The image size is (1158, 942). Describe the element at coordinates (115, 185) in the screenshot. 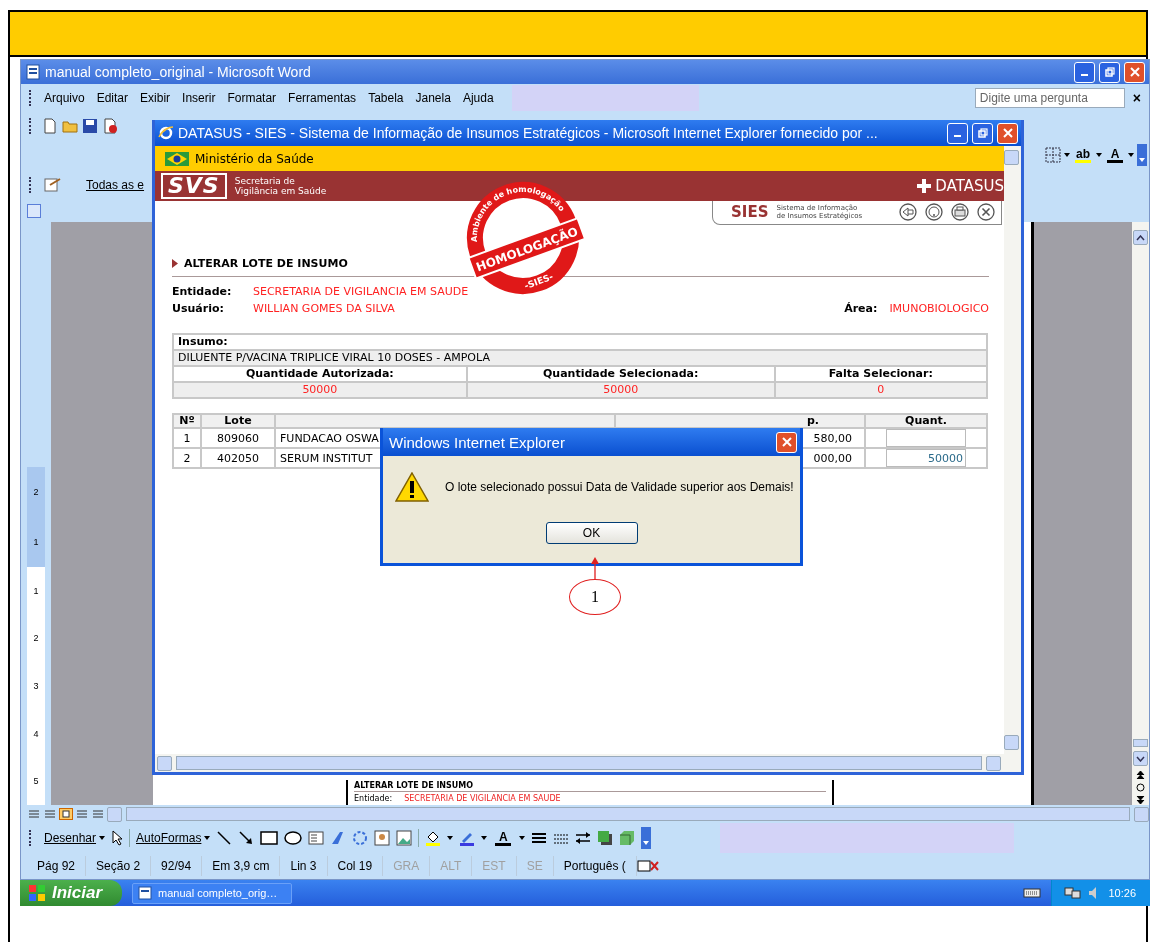

I see `style-list: Todas as e` at that location.